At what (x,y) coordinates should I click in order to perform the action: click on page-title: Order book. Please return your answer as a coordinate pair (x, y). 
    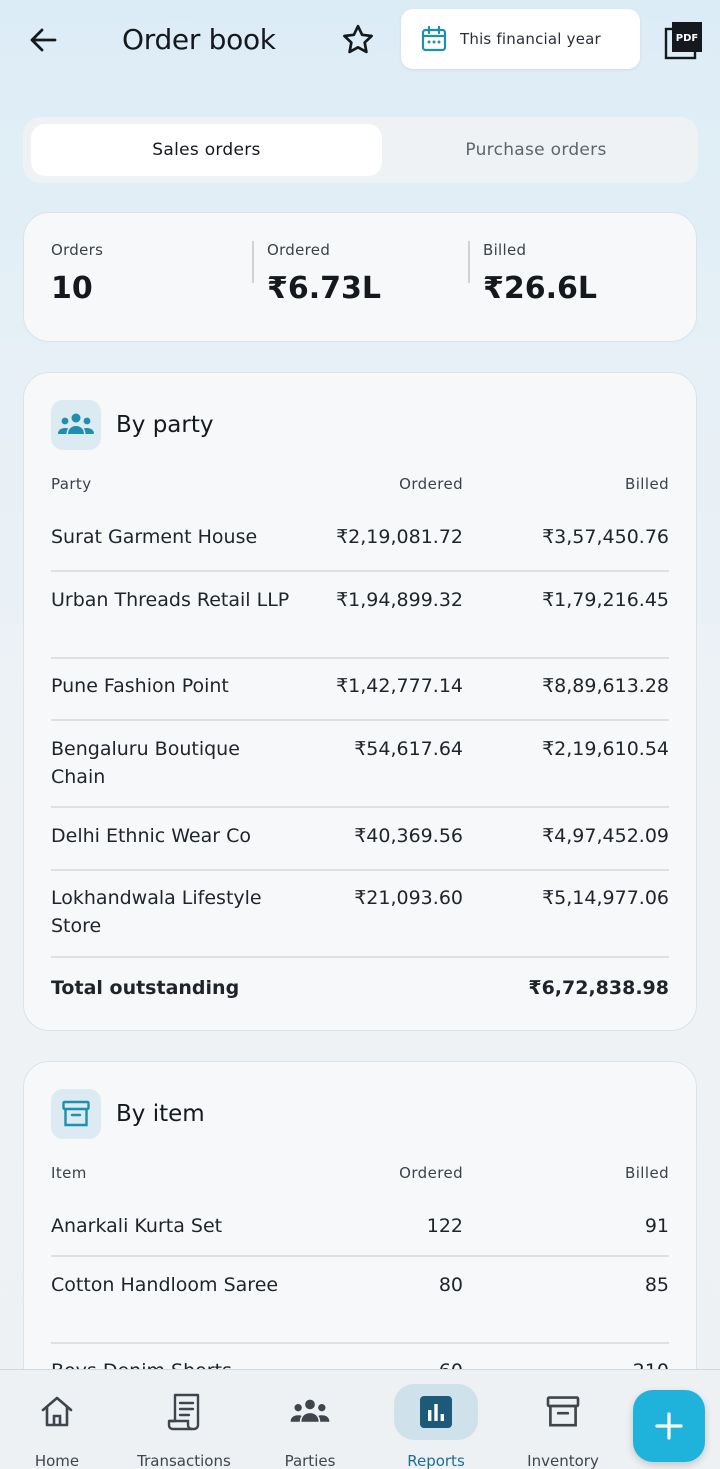
    Looking at the image, I should click on (199, 39).